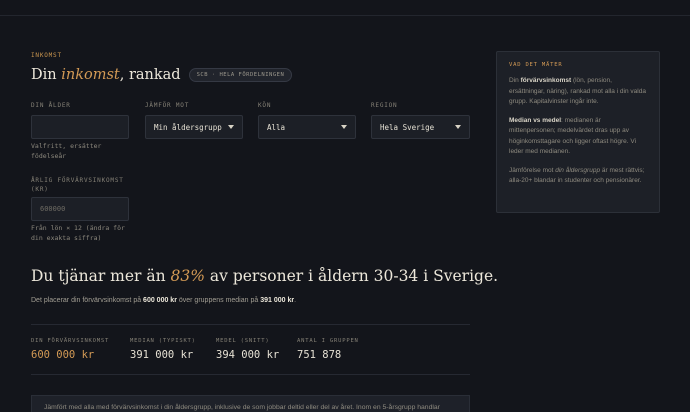 The image size is (690, 412). I want to click on title-accent: inkomst, so click(90, 75).